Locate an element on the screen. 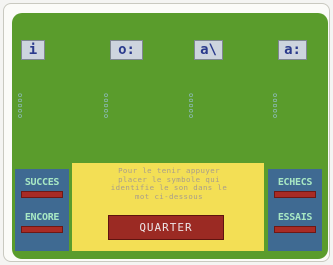 This screenshot has height=265, width=333. lane-2: ooooo is located at coordinates (105, 117).